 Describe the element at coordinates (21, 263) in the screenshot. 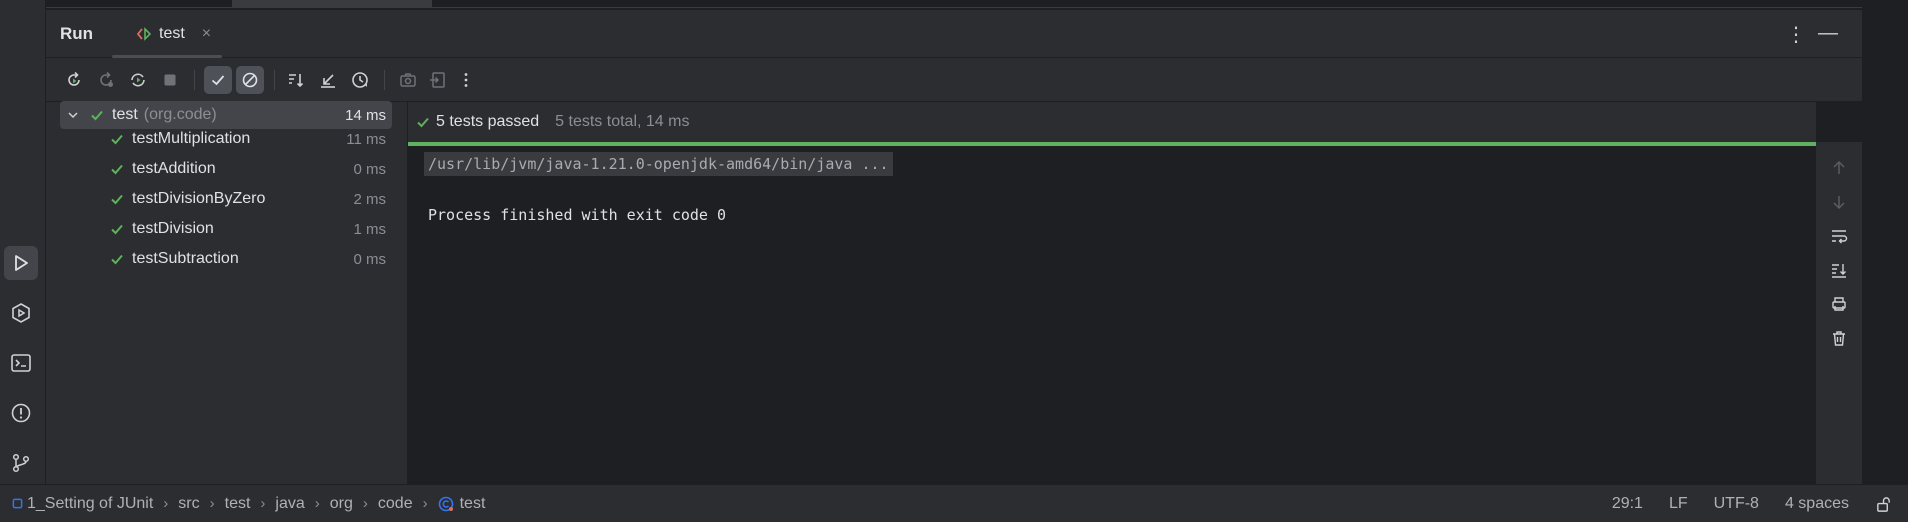

I see `run-tool-button` at that location.